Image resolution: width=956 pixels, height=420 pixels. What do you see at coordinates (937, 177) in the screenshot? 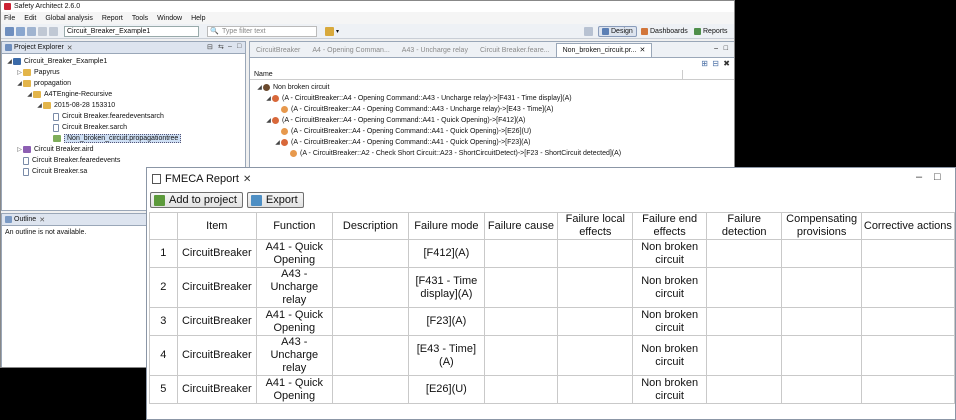
I see `maximize-icon: □` at bounding box center [937, 177].